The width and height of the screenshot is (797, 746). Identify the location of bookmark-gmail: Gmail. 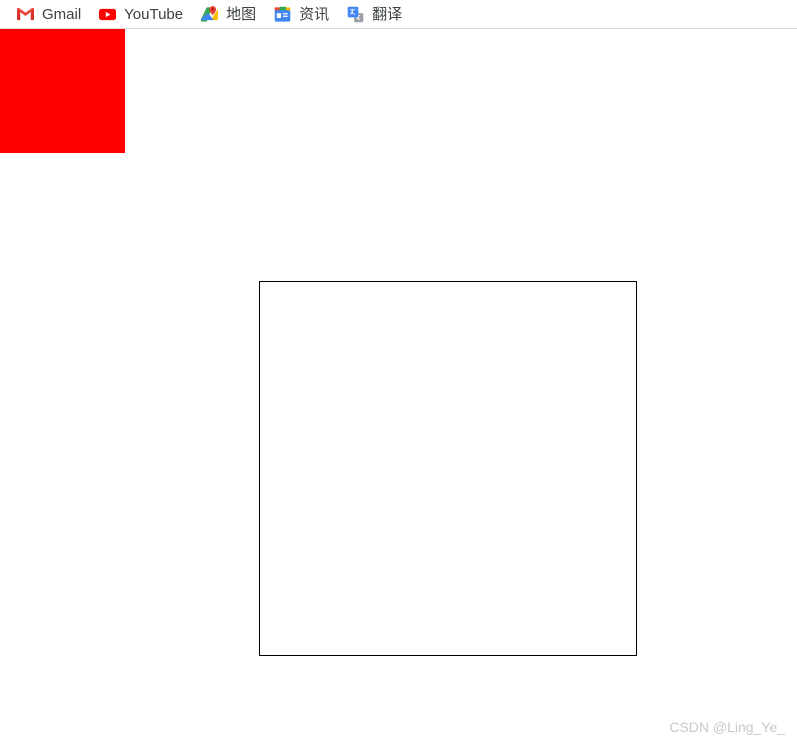
(49, 14).